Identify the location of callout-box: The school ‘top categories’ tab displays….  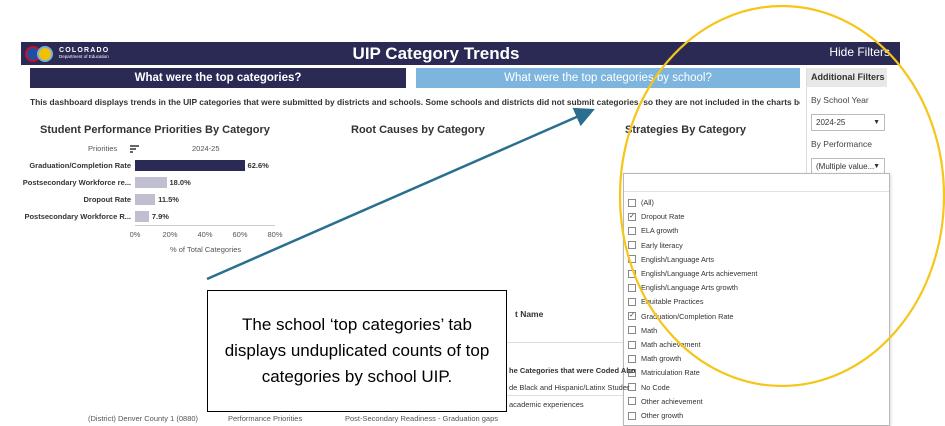
(357, 351).